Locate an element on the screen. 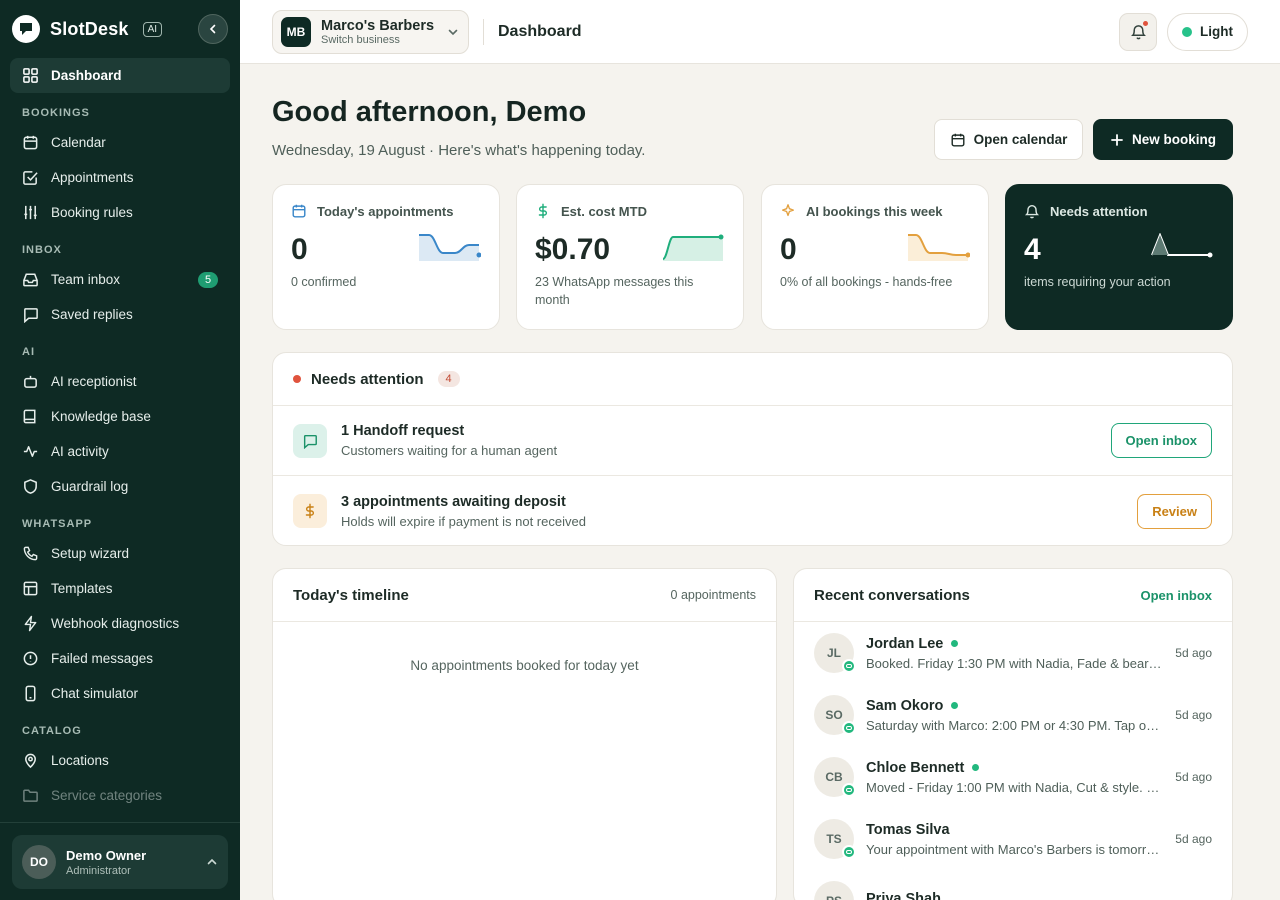 This screenshot has height=900, width=1280. new-booking-button: New booking is located at coordinates (1163, 139).